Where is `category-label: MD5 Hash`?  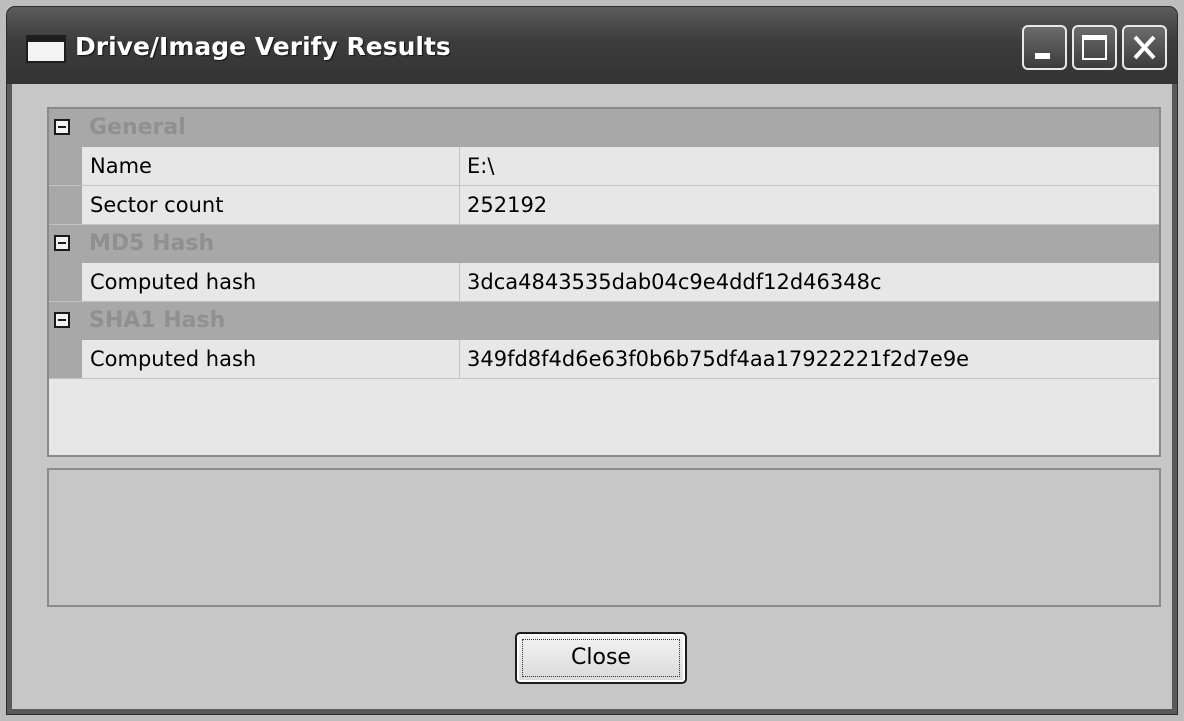
category-label: MD5 Hash is located at coordinates (152, 243).